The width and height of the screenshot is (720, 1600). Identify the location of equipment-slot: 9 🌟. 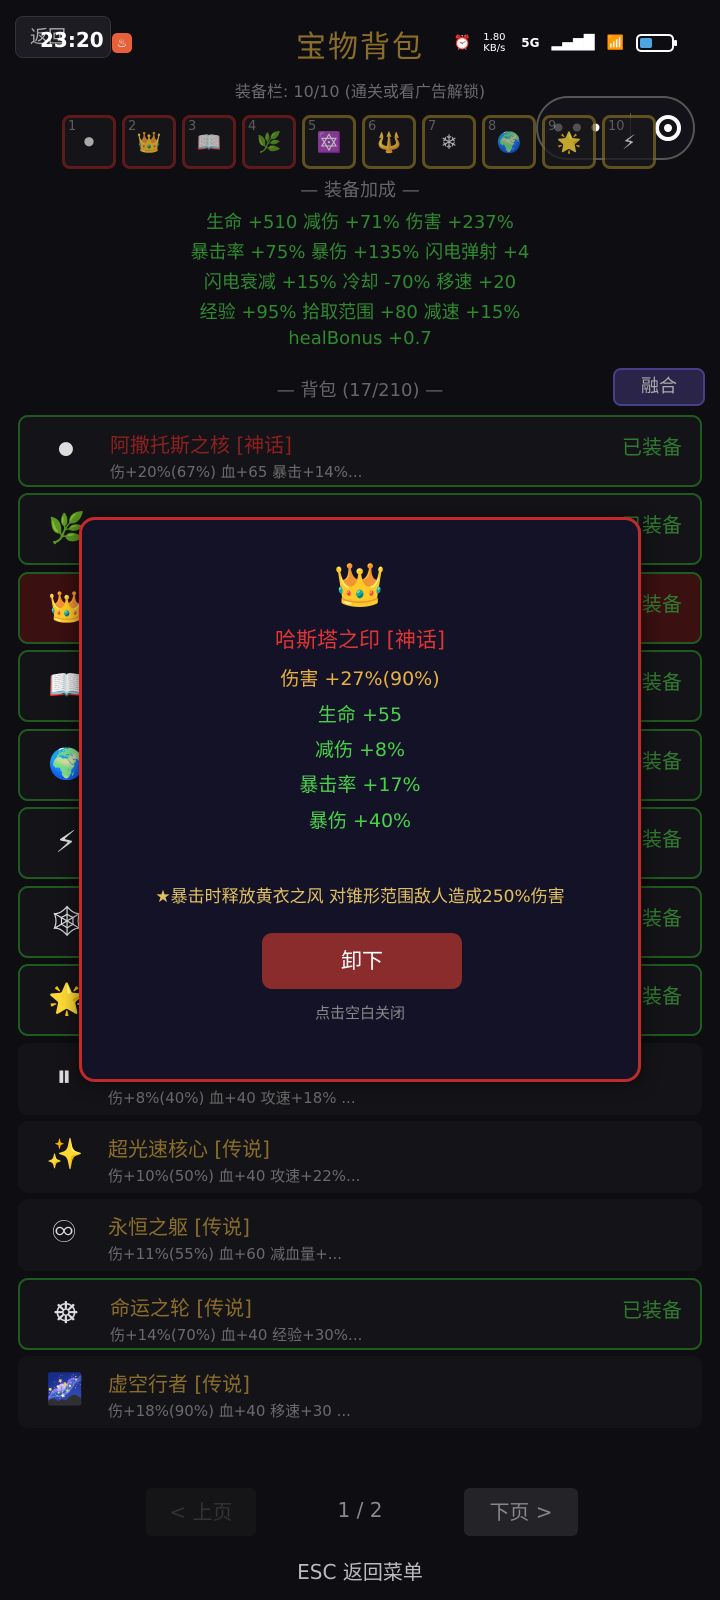
(569, 142).